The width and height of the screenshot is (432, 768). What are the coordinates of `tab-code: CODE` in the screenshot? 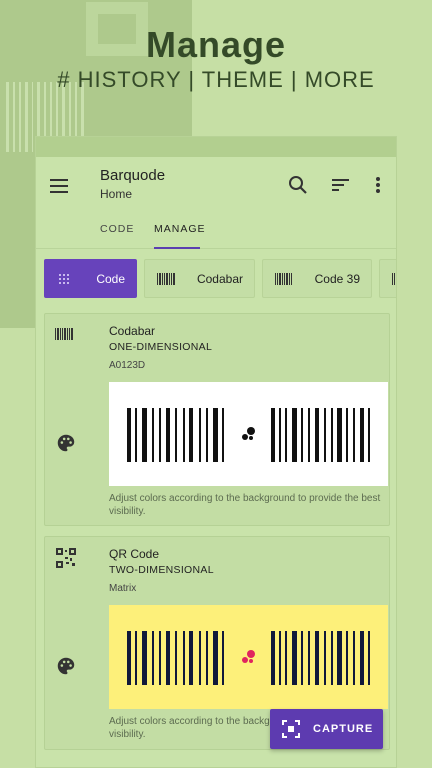 It's located at (117, 229).